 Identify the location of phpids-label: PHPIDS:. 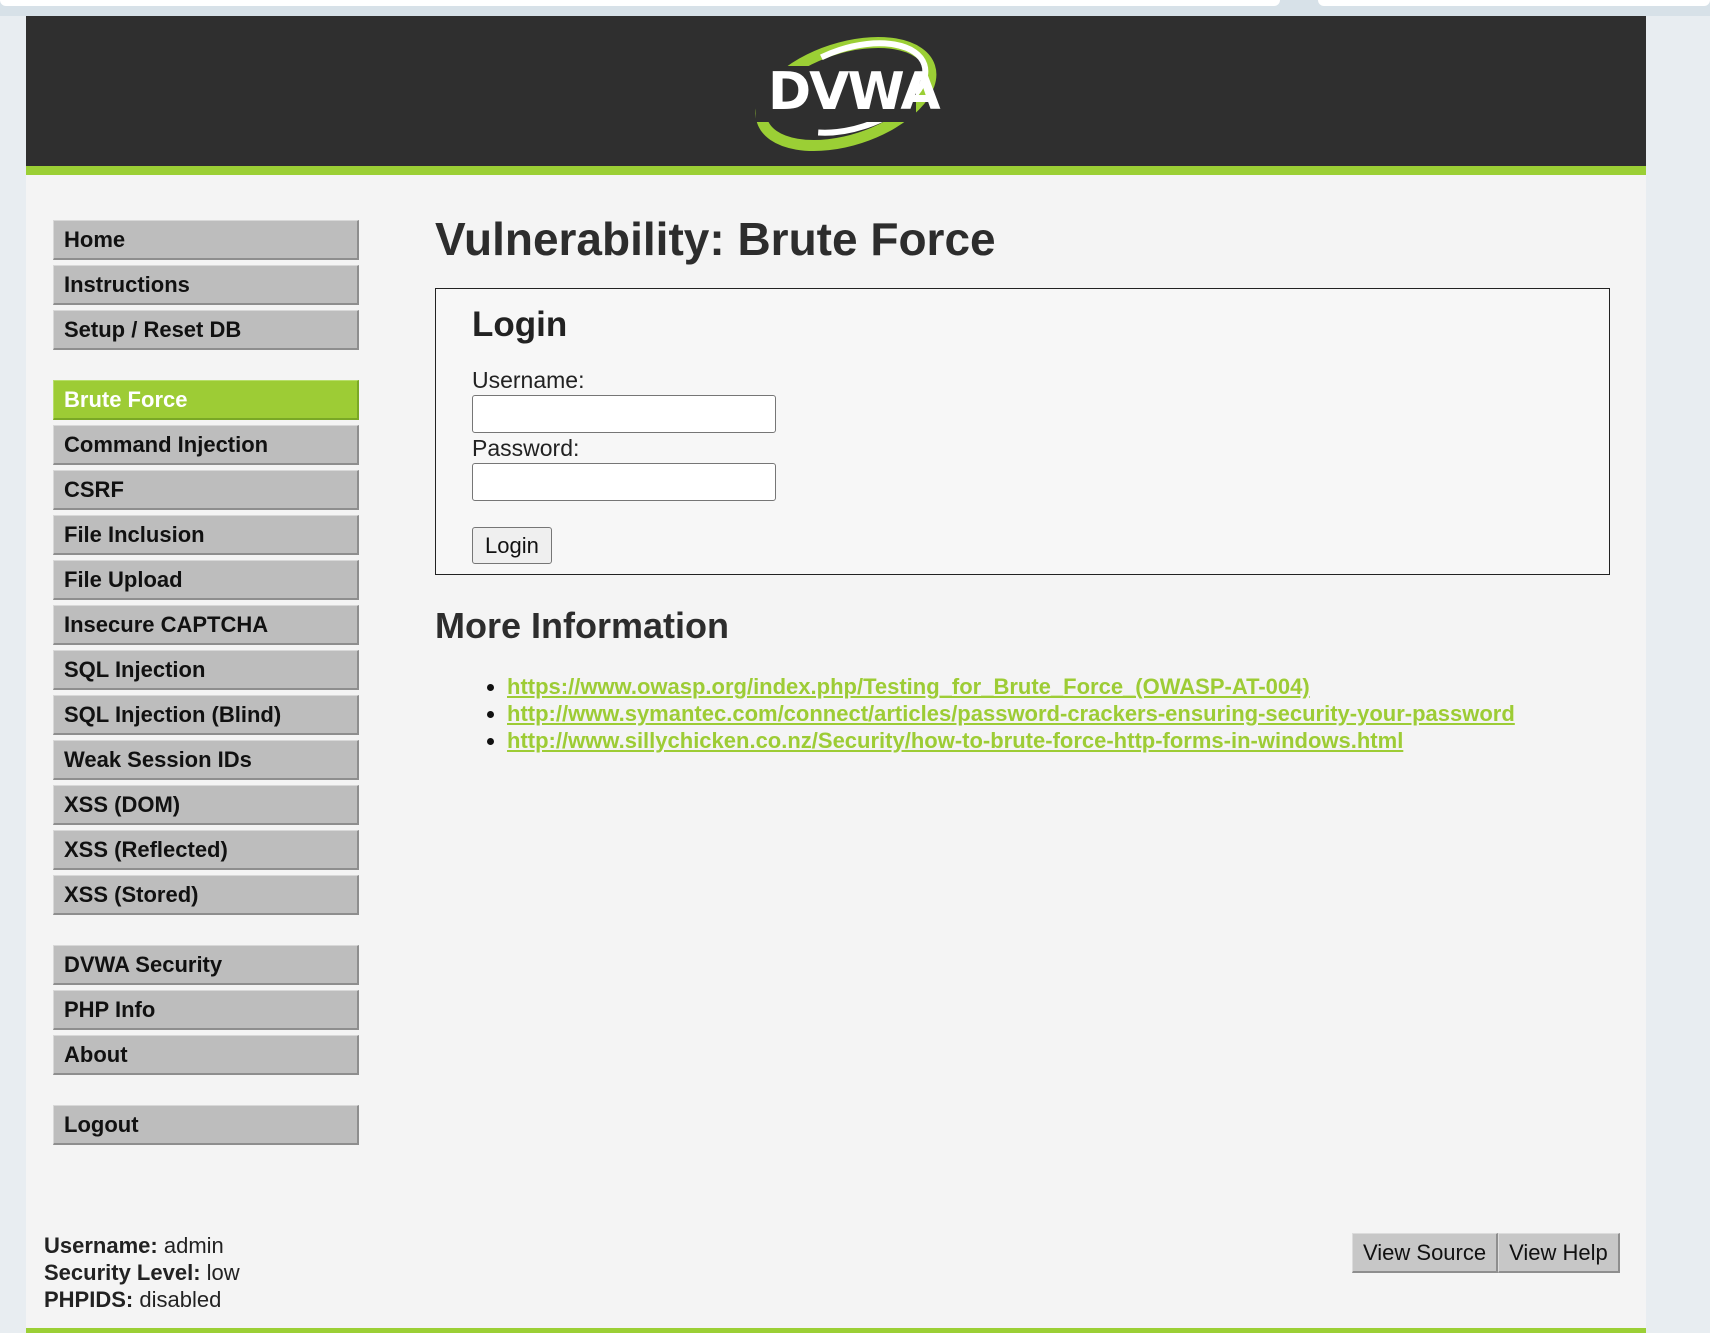
(89, 1299).